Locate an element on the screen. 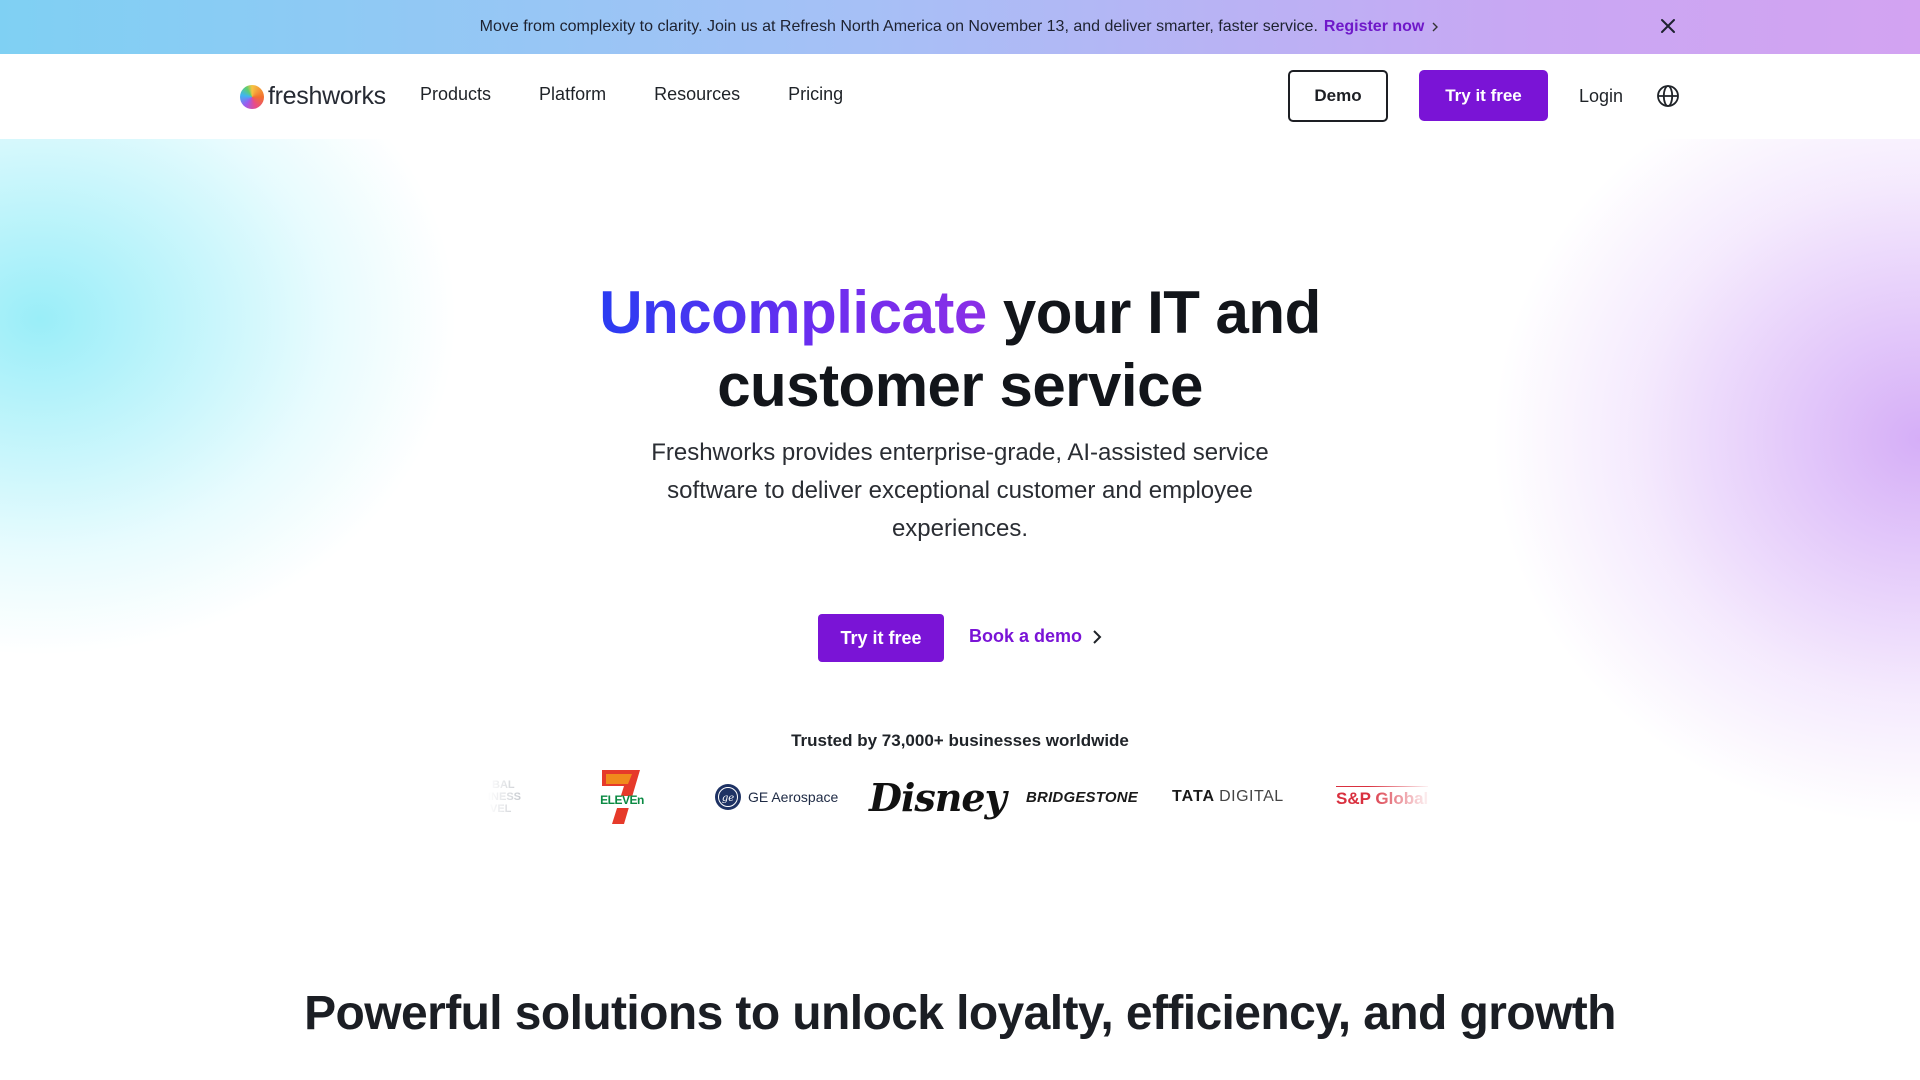 The image size is (1920, 1080). headline-line1-rest: your IT and is located at coordinates (1153, 312).